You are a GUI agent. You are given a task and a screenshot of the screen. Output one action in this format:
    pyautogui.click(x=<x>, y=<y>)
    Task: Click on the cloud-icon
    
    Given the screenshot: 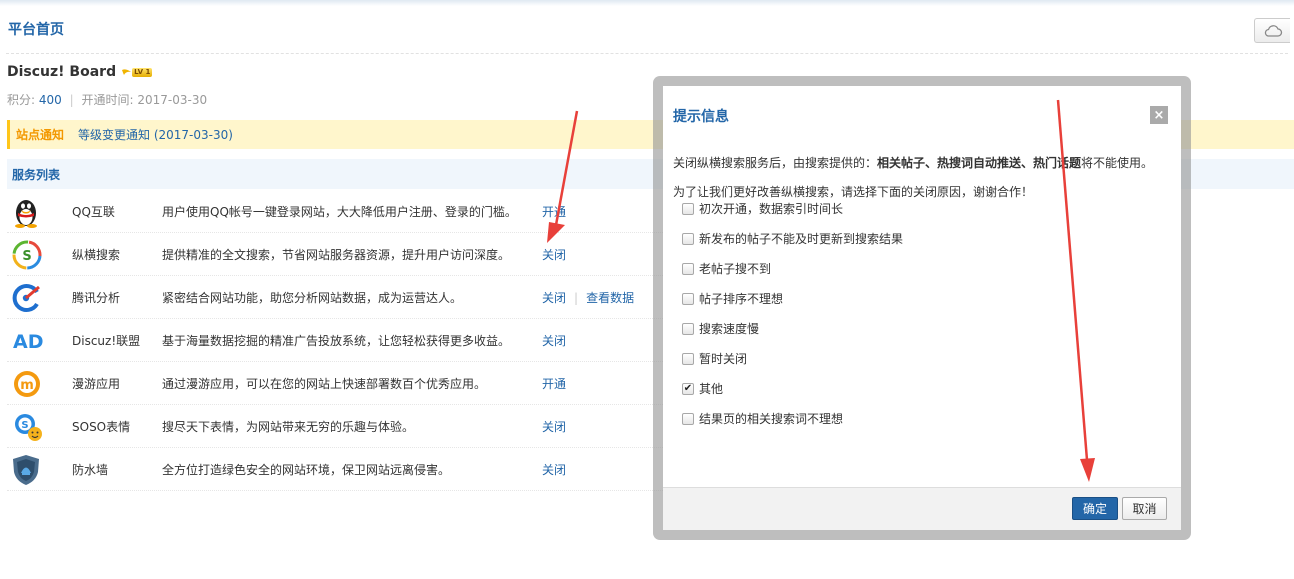 What is the action you would take?
    pyautogui.click(x=1273, y=30)
    